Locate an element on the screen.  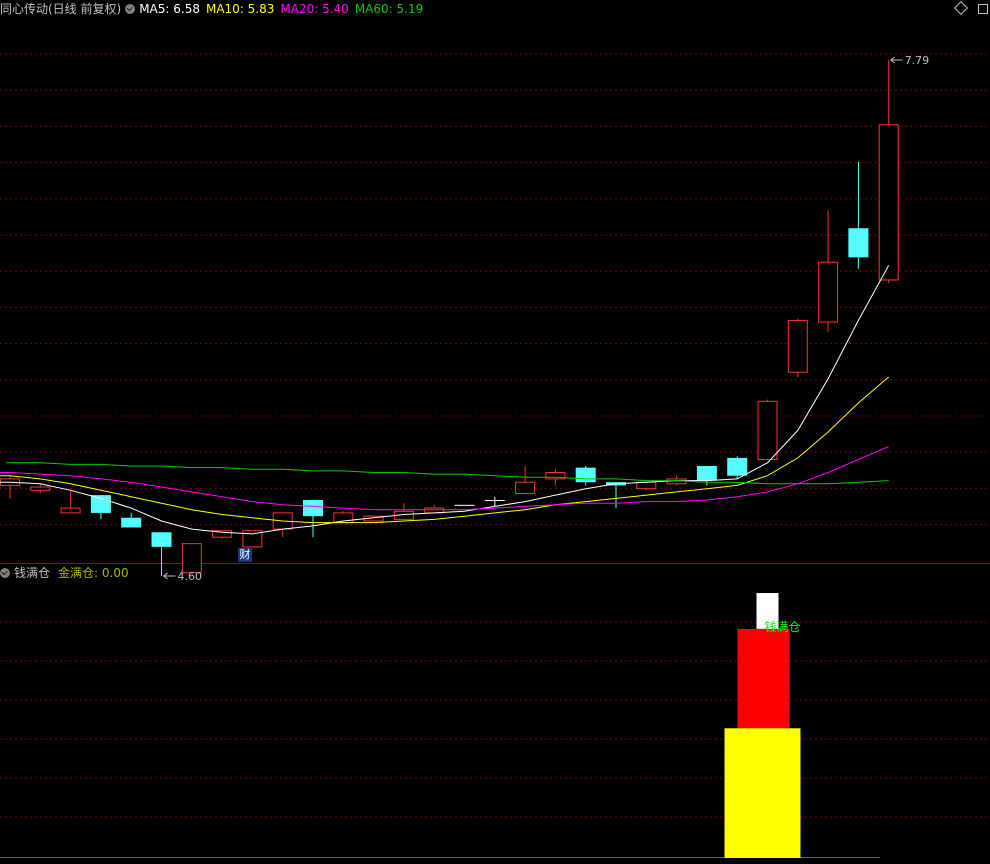
chart-title: 同心传动(日线 前复权) is located at coordinates (60, 9).